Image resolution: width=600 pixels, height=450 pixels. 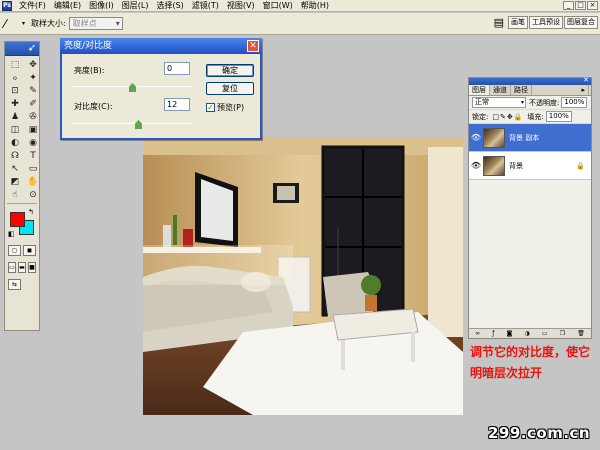 What do you see at coordinates (574, 102) in the screenshot?
I see `opacity-input: 100%` at bounding box center [574, 102].